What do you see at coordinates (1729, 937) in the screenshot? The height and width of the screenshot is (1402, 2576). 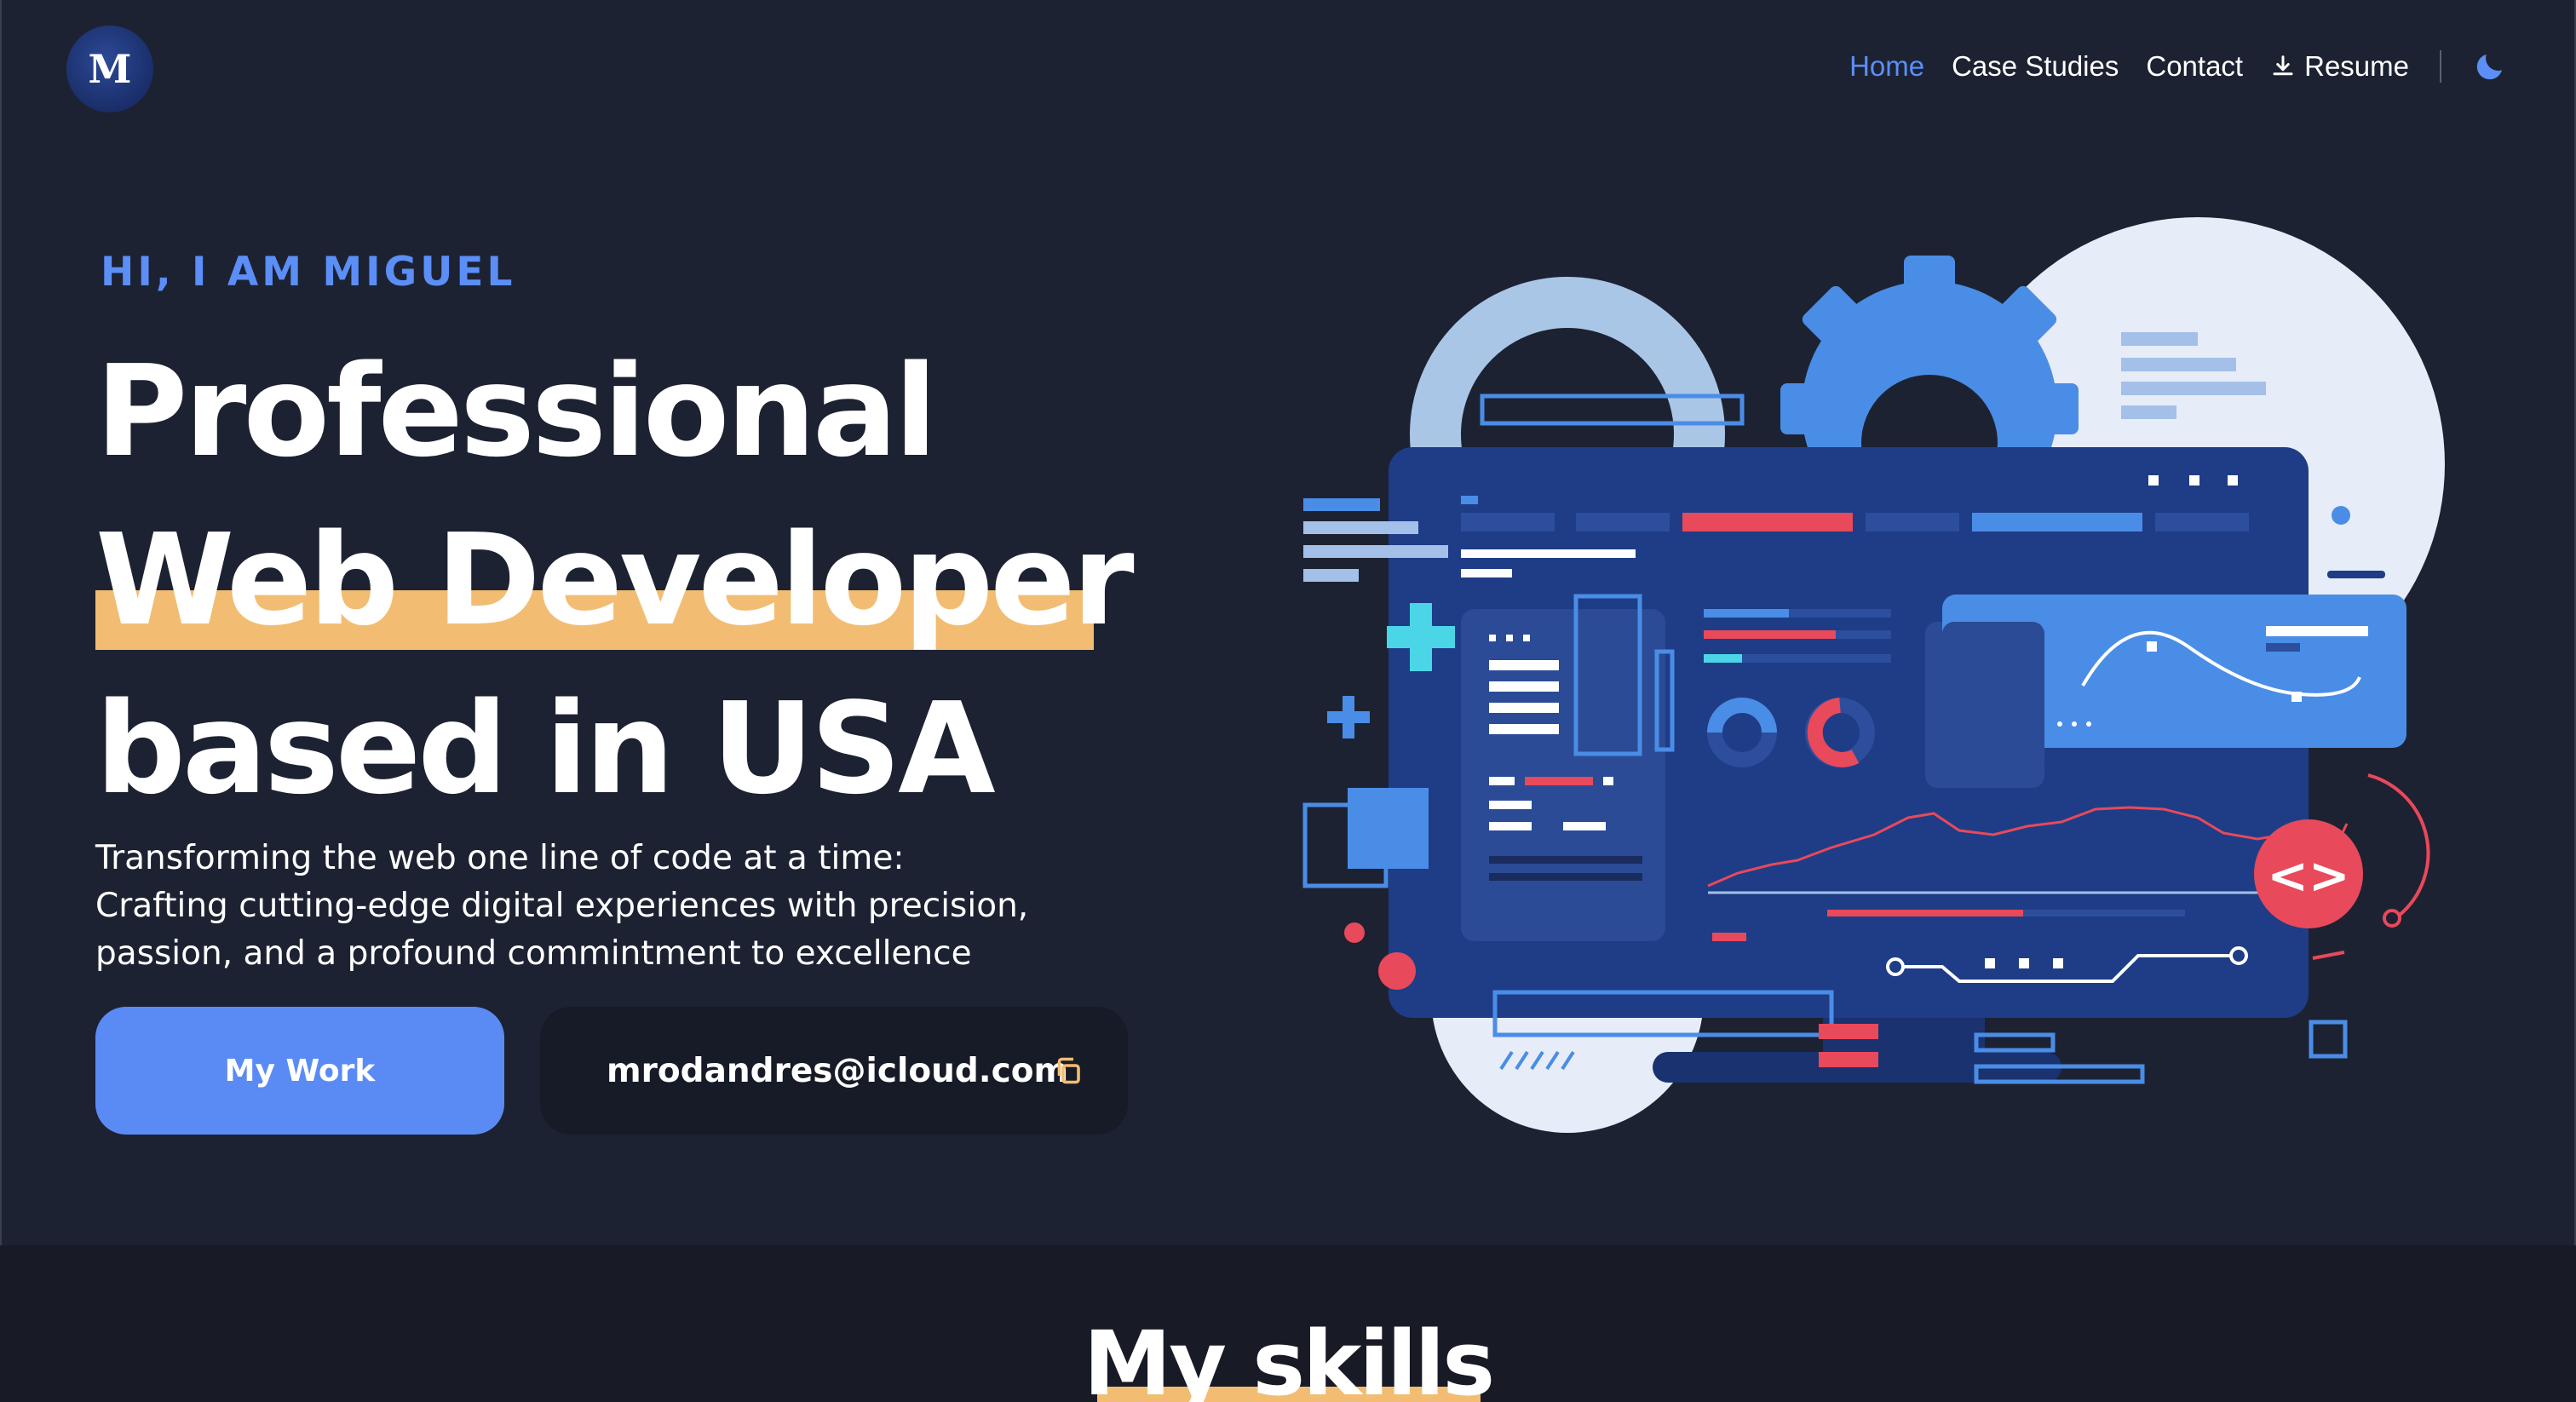 I see `line-chart-bar-small` at bounding box center [1729, 937].